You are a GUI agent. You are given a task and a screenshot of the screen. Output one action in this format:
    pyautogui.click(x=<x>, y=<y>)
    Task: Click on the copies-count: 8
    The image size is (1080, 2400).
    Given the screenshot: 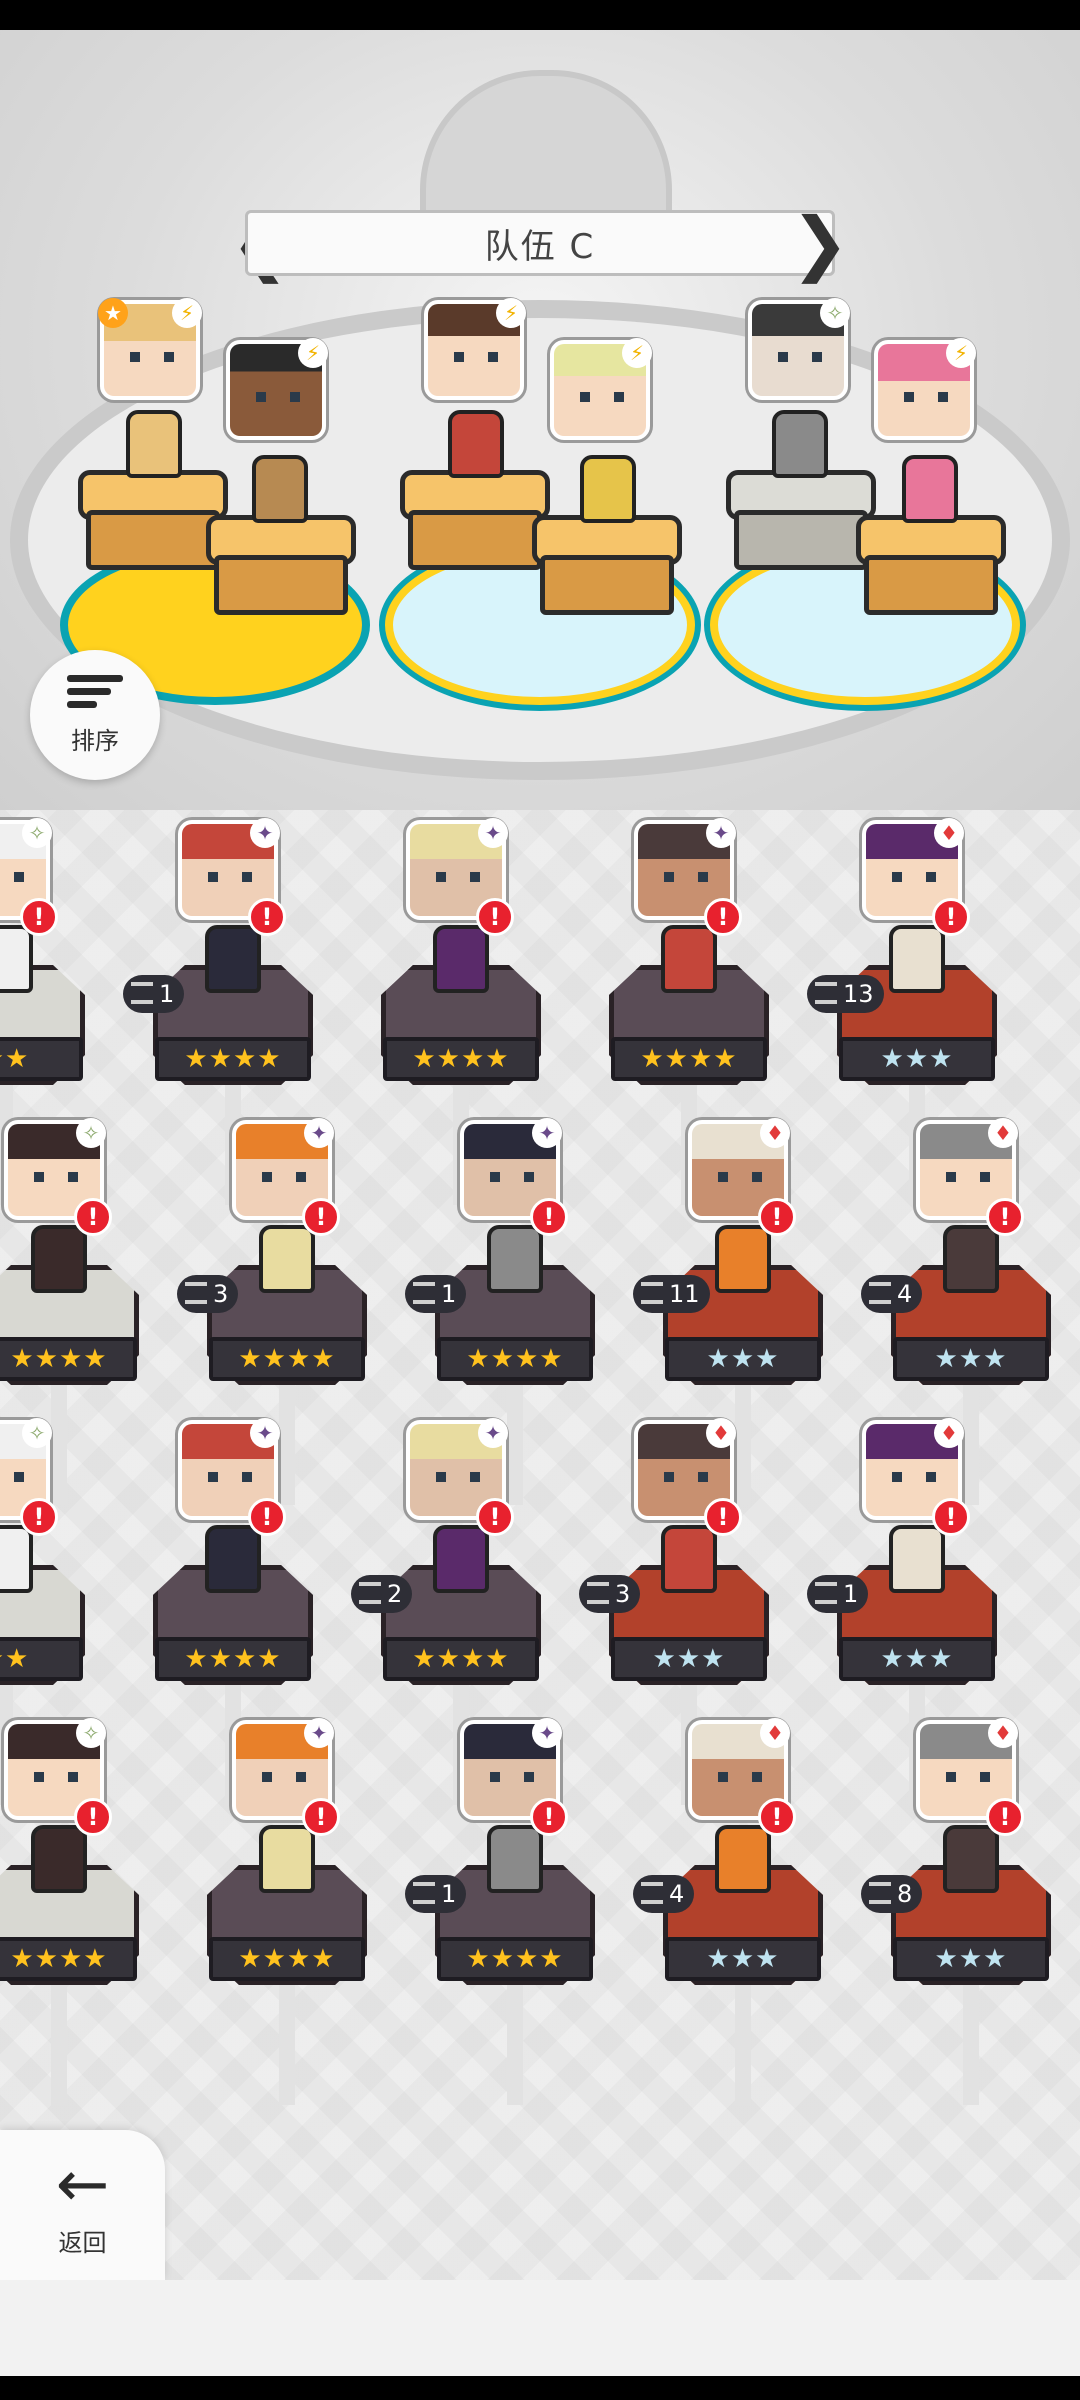 What is the action you would take?
    pyautogui.click(x=905, y=1894)
    